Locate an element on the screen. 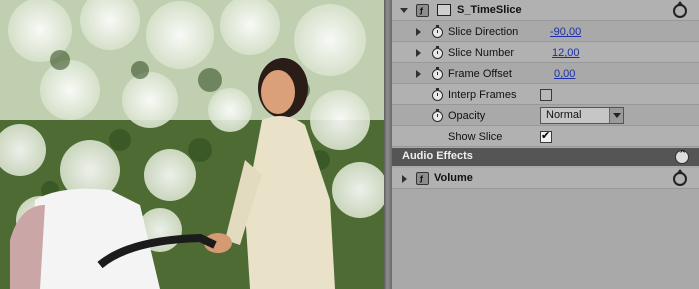 Image resolution: width=699 pixels, height=289 pixels. opacity-dropdown: Normal is located at coordinates (582, 115).